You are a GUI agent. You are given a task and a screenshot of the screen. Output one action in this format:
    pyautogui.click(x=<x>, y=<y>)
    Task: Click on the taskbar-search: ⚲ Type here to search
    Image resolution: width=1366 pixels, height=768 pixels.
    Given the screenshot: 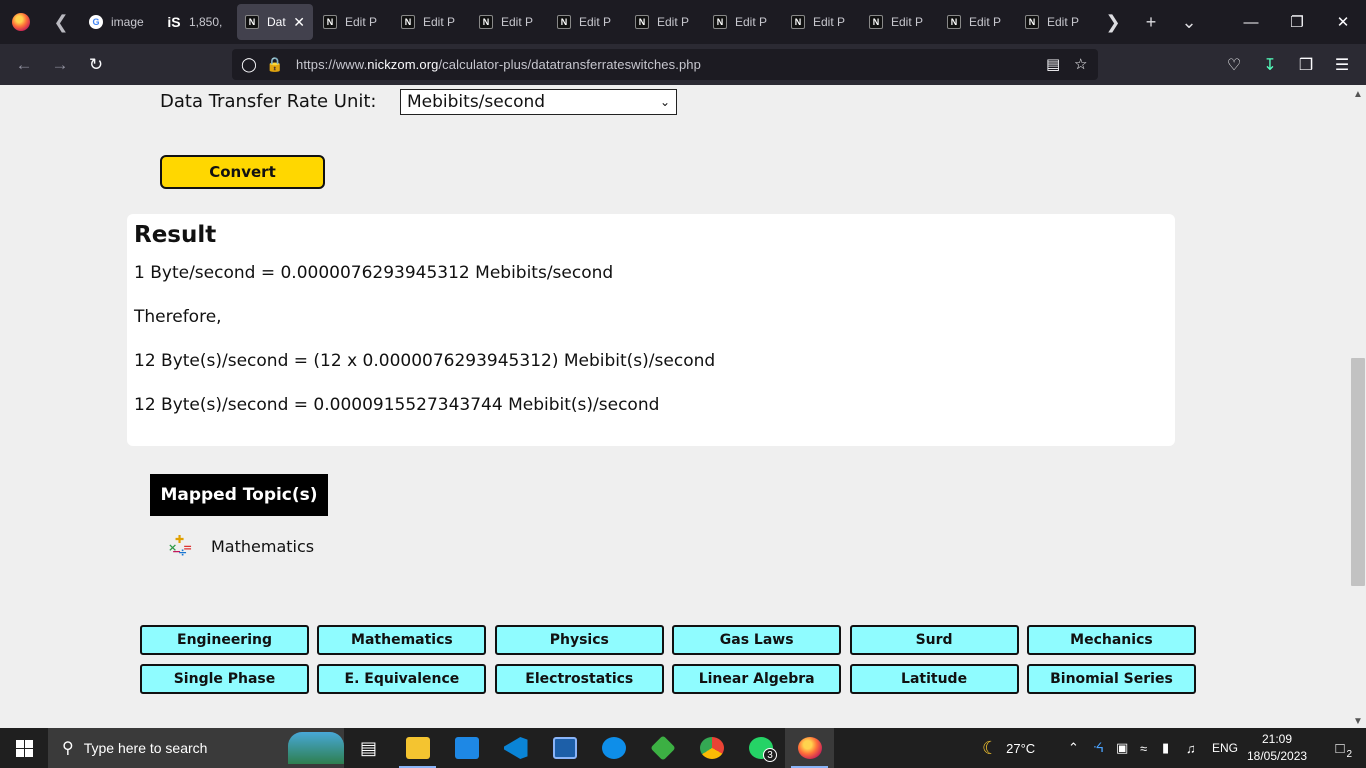 What is the action you would take?
    pyautogui.click(x=196, y=748)
    